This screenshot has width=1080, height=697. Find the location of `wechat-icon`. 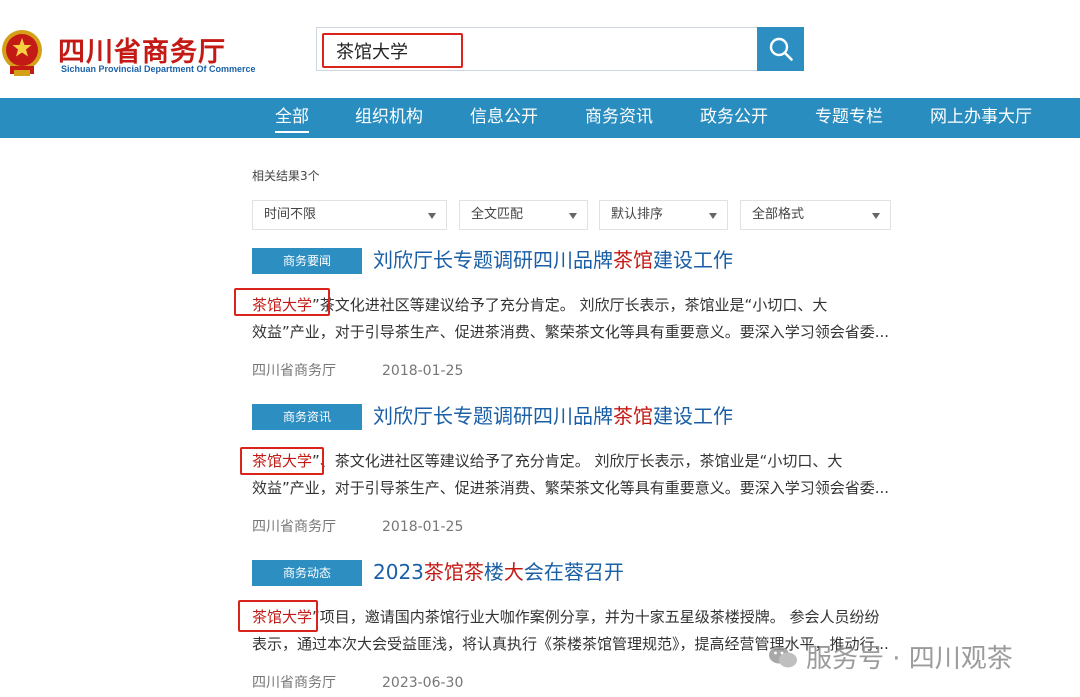

wechat-icon is located at coordinates (783, 656).